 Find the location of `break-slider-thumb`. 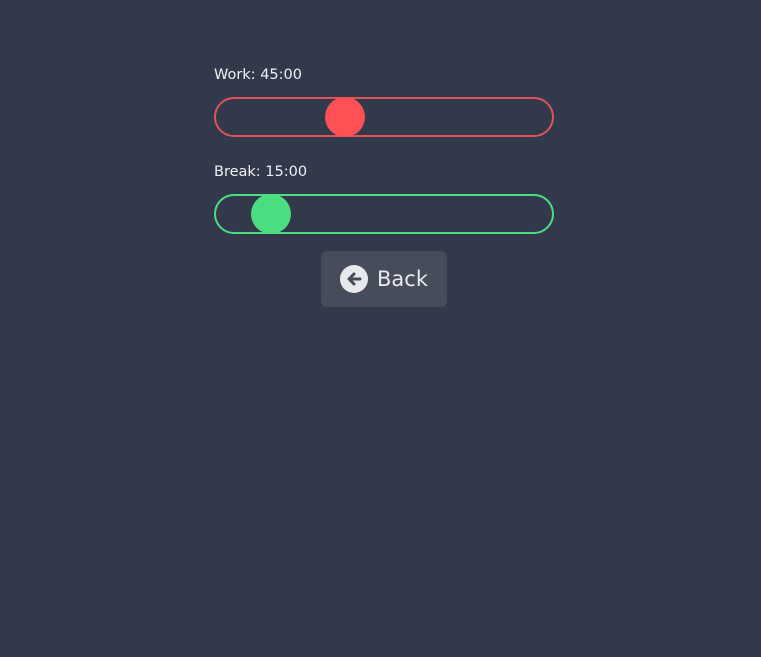

break-slider-thumb is located at coordinates (271, 214).